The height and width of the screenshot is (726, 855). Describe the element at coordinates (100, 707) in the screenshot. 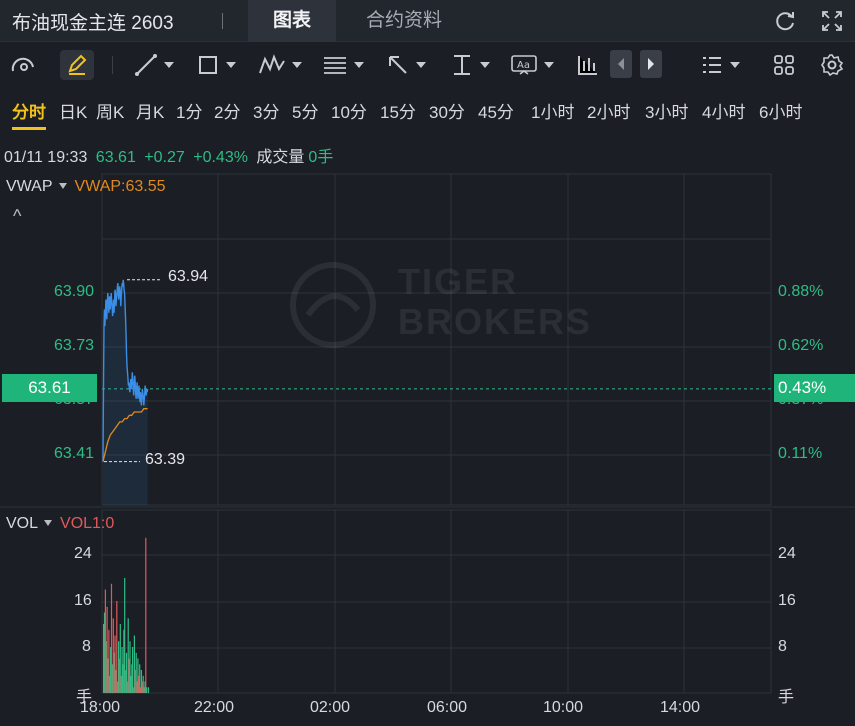

I see `time-tick: 18:00` at that location.